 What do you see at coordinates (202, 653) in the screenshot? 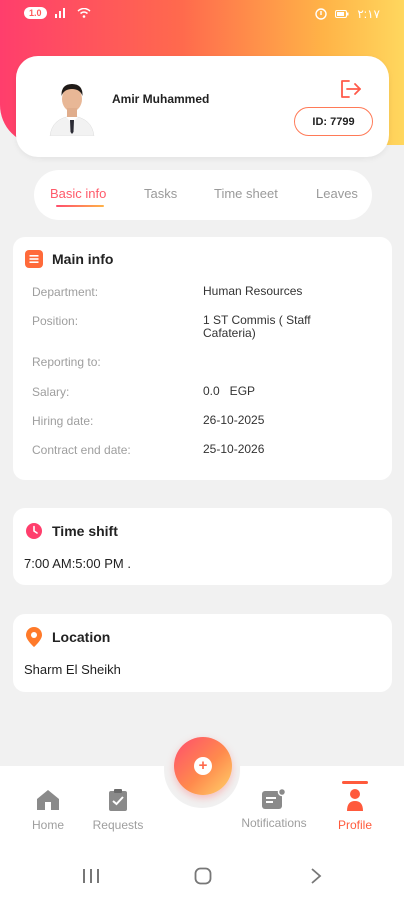
I see `location-card: Location Sharm El Sheikh` at bounding box center [202, 653].